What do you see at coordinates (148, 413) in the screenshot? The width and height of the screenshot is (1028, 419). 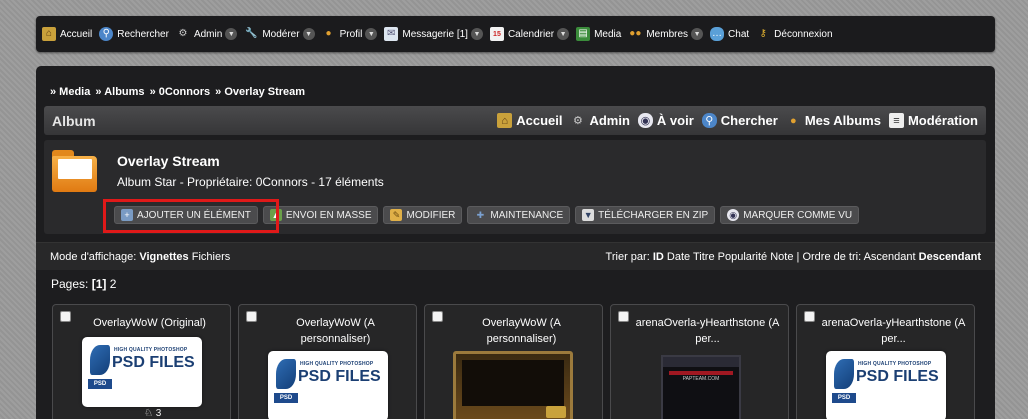 I see `rating-icon: ♘` at bounding box center [148, 413].